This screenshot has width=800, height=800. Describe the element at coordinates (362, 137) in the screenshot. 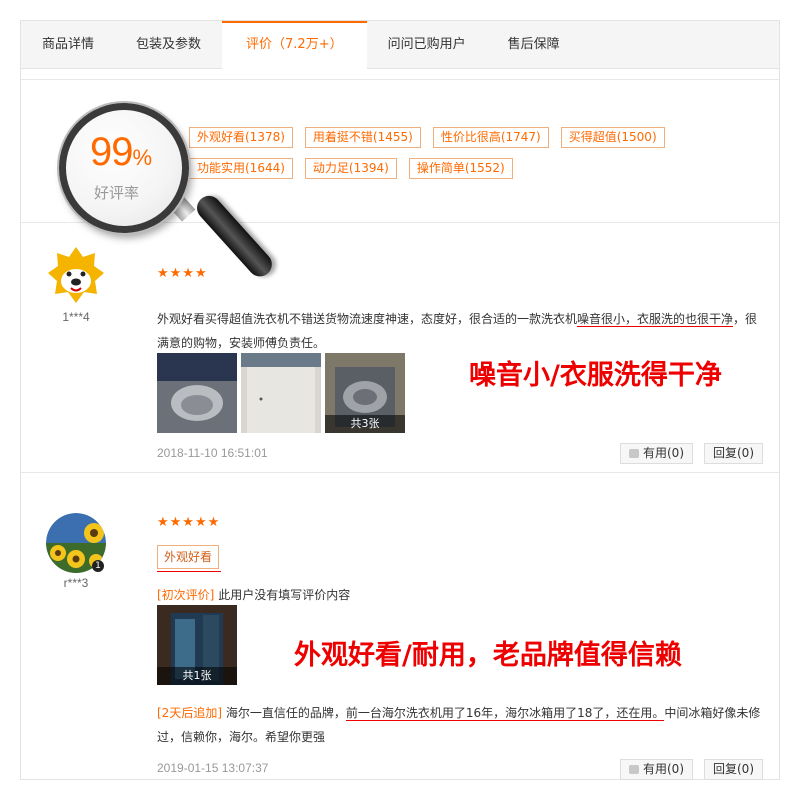

I see `review-tag: 用着挺不错(1455)` at that location.